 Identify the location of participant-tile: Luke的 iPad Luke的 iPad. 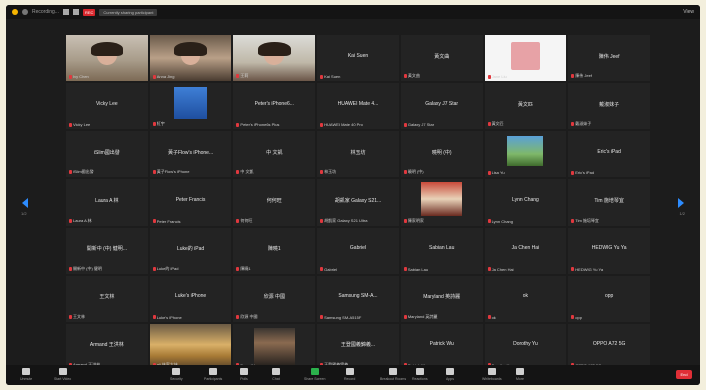
(190, 250).